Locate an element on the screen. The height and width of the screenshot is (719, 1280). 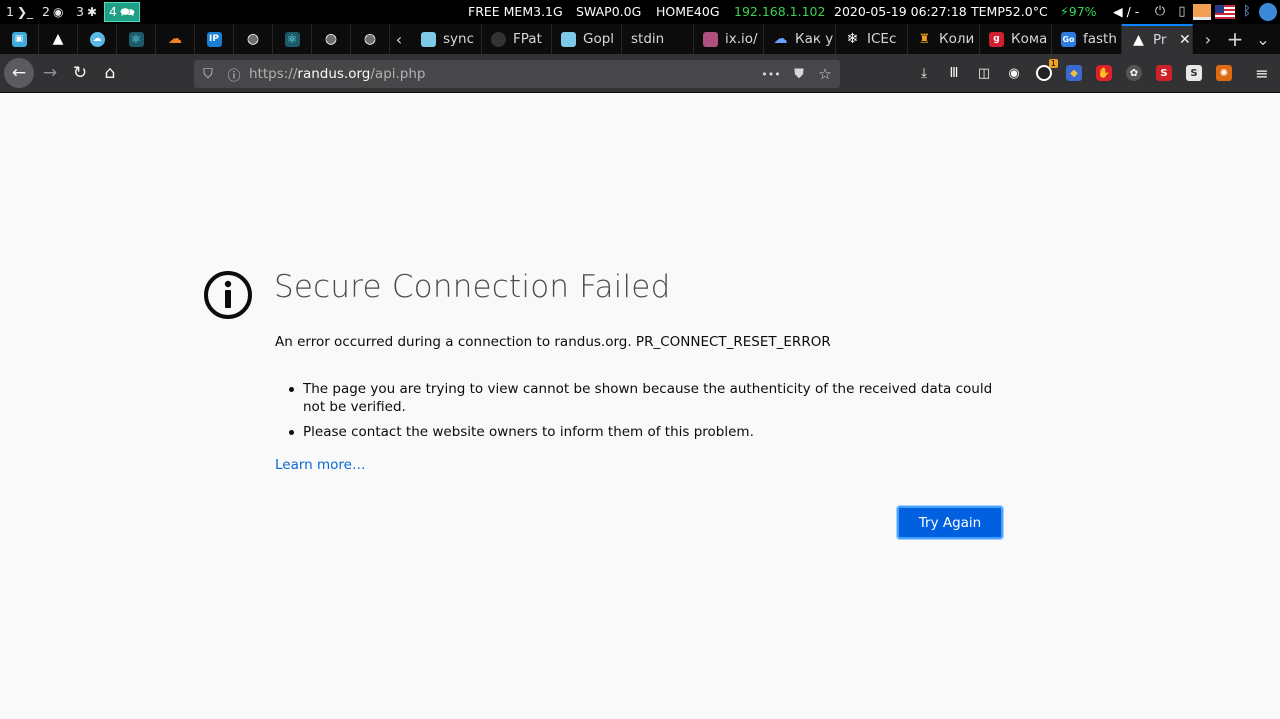
bluetooth-icon: ᛒ is located at coordinates (1247, 12).